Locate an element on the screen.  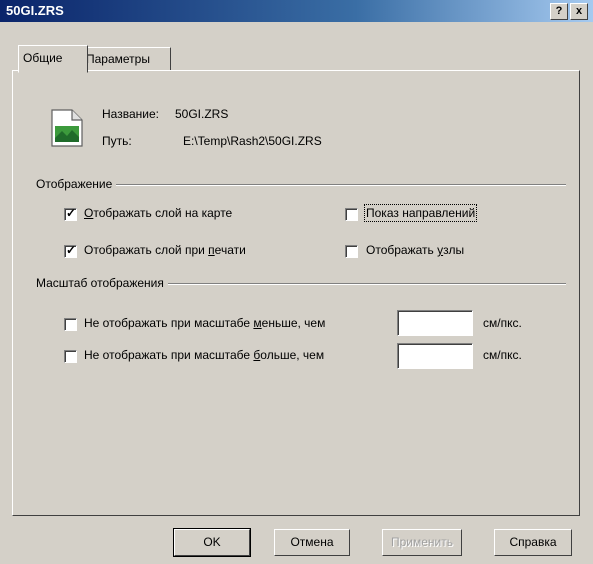
ok-button: OK is located at coordinates (212, 542).